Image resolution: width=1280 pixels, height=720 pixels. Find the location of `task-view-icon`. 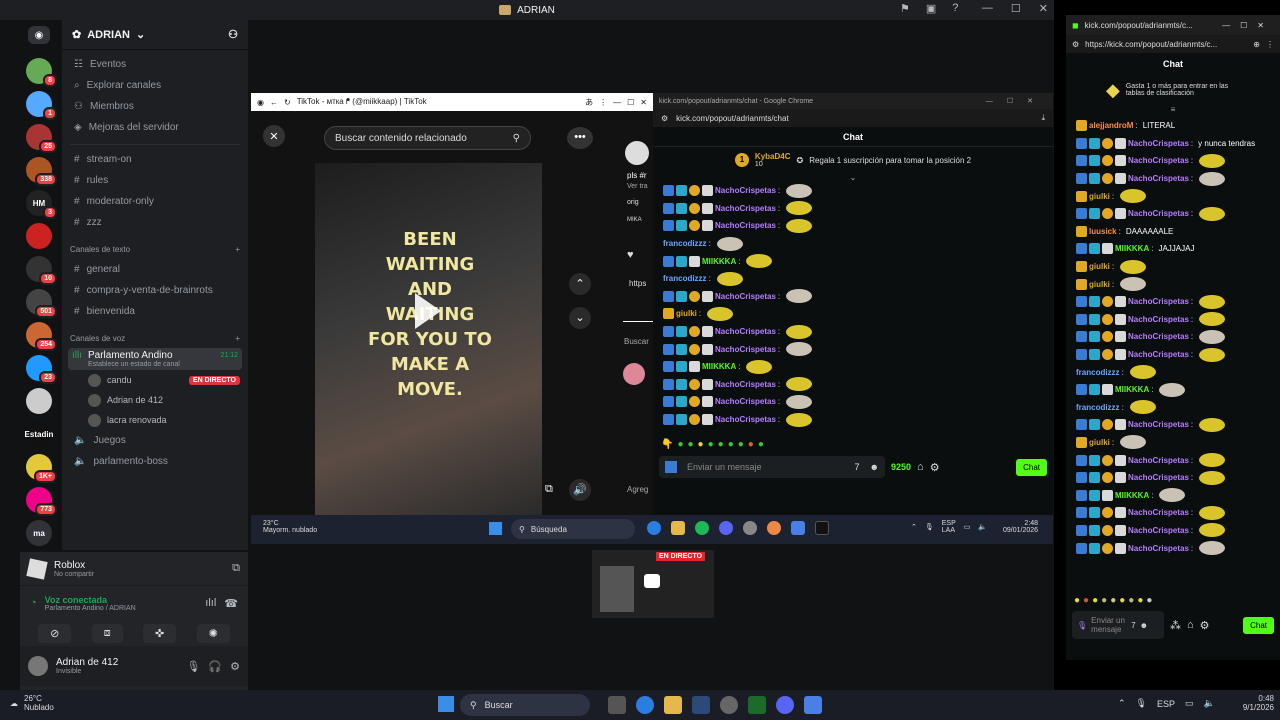

task-view-icon is located at coordinates (617, 705).